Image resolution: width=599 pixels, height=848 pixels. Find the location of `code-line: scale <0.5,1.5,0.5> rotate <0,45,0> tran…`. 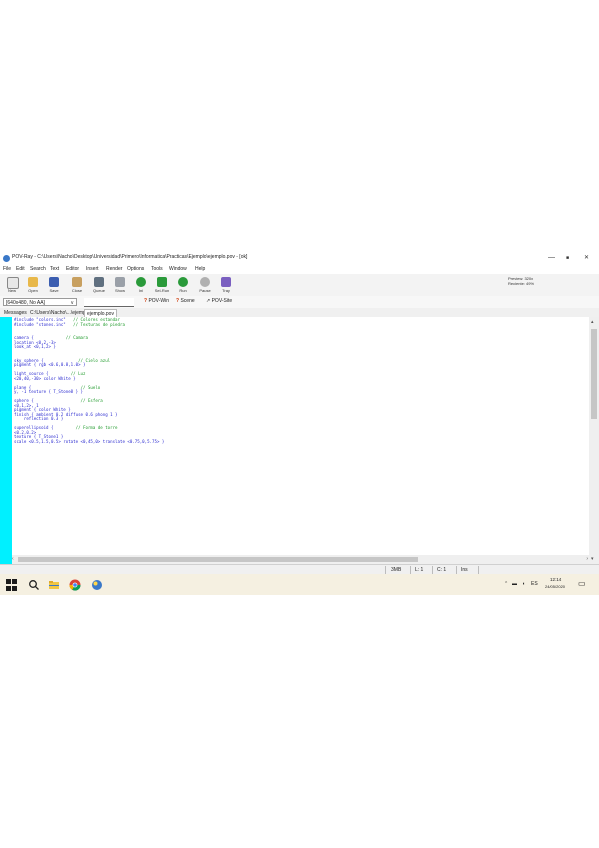

code-line: scale <0.5,1.5,0.5> rotate <0,45,0> tran… is located at coordinates (89, 441).